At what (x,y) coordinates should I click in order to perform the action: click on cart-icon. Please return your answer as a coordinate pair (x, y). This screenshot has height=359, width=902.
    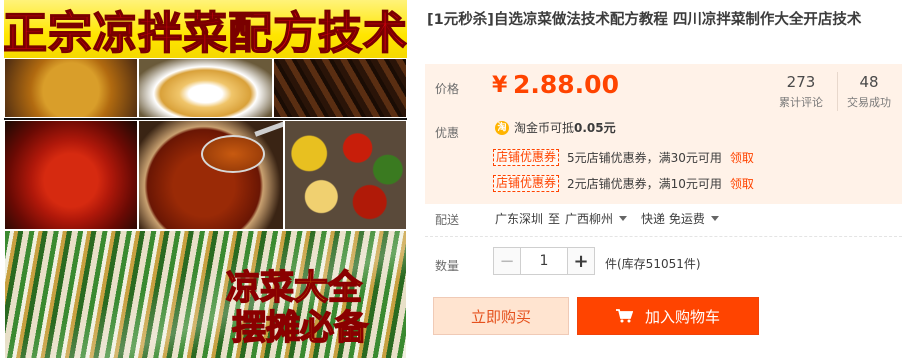
    Looking at the image, I should click on (624, 316).